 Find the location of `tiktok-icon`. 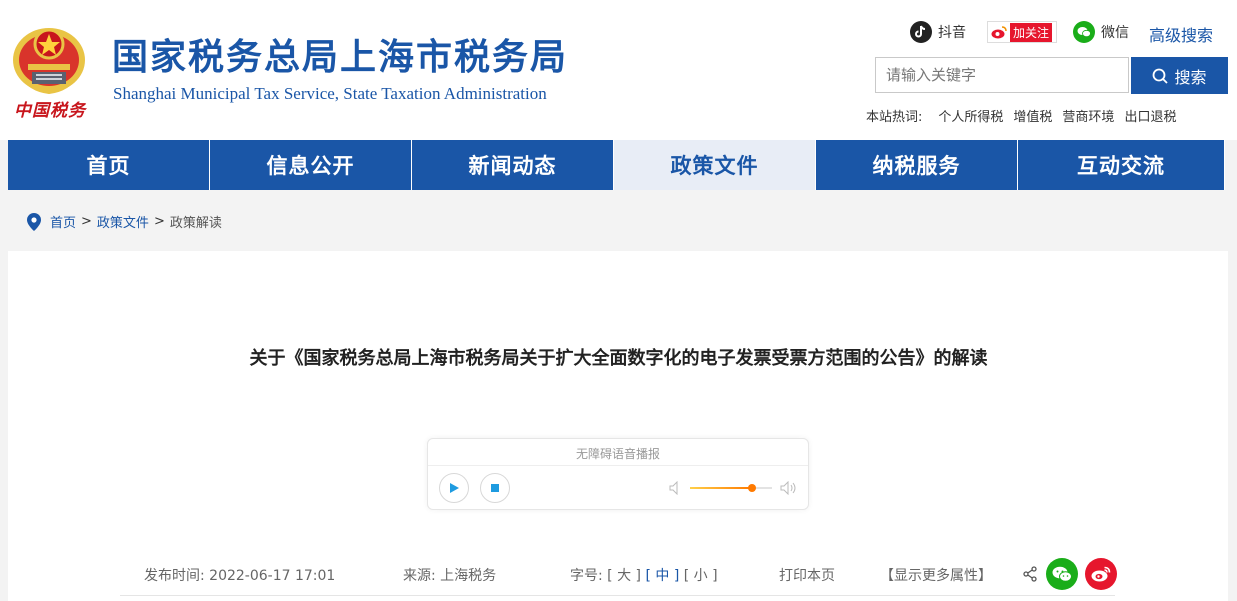

tiktok-icon is located at coordinates (921, 32).